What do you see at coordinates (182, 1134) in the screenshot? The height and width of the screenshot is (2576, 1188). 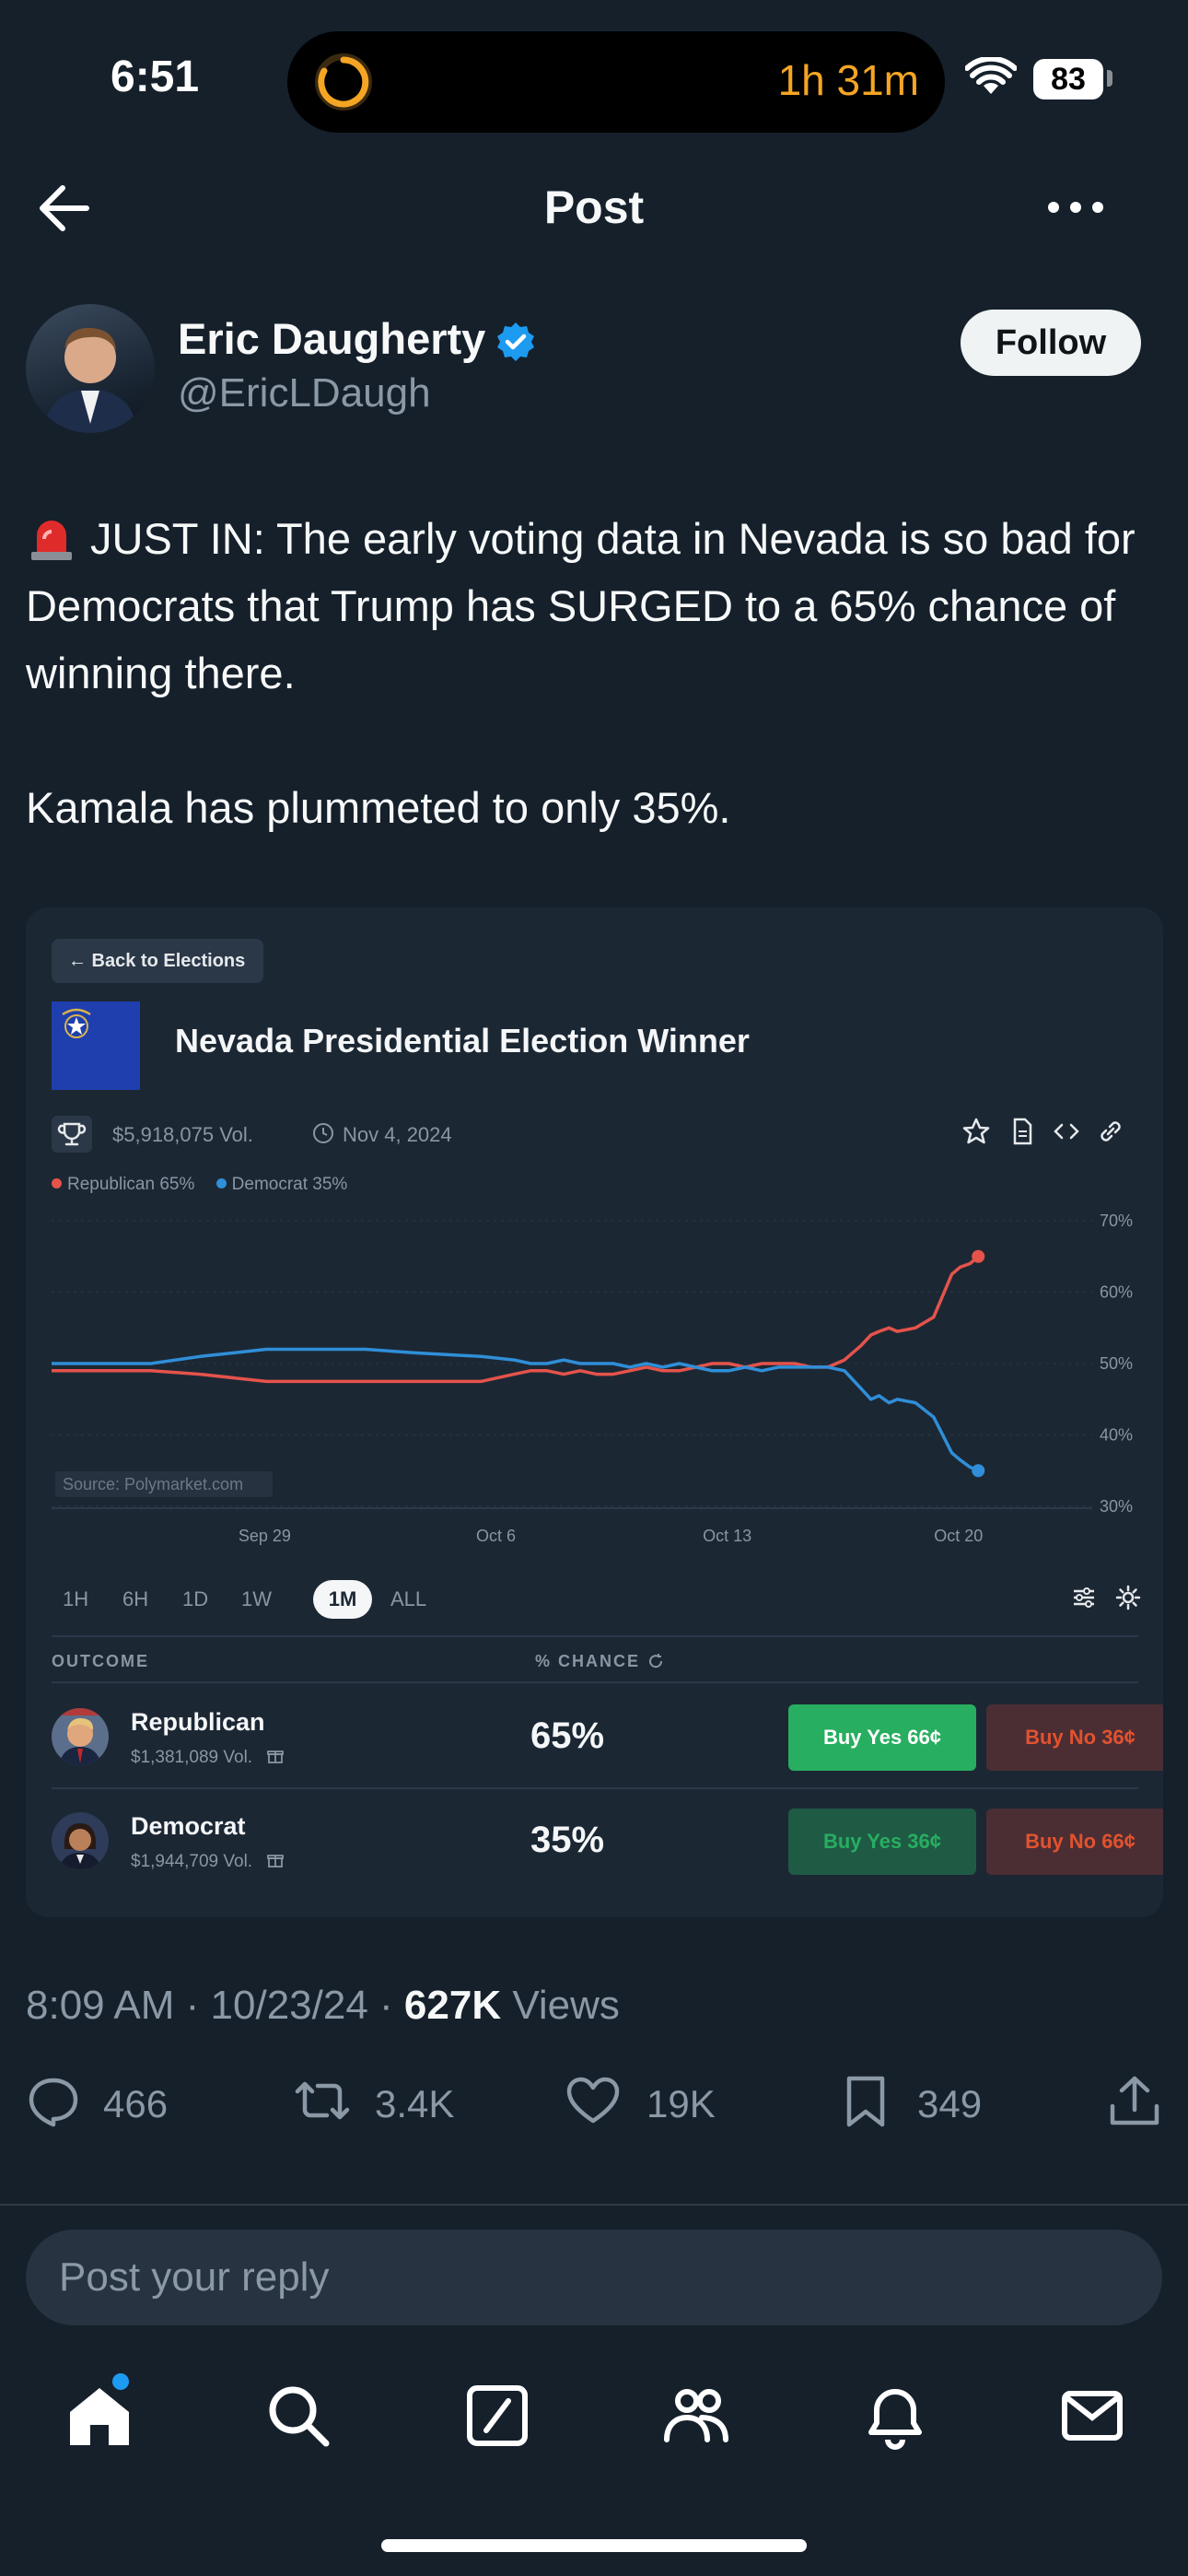 I see `market-volume: $5,918,075 Vol.` at bounding box center [182, 1134].